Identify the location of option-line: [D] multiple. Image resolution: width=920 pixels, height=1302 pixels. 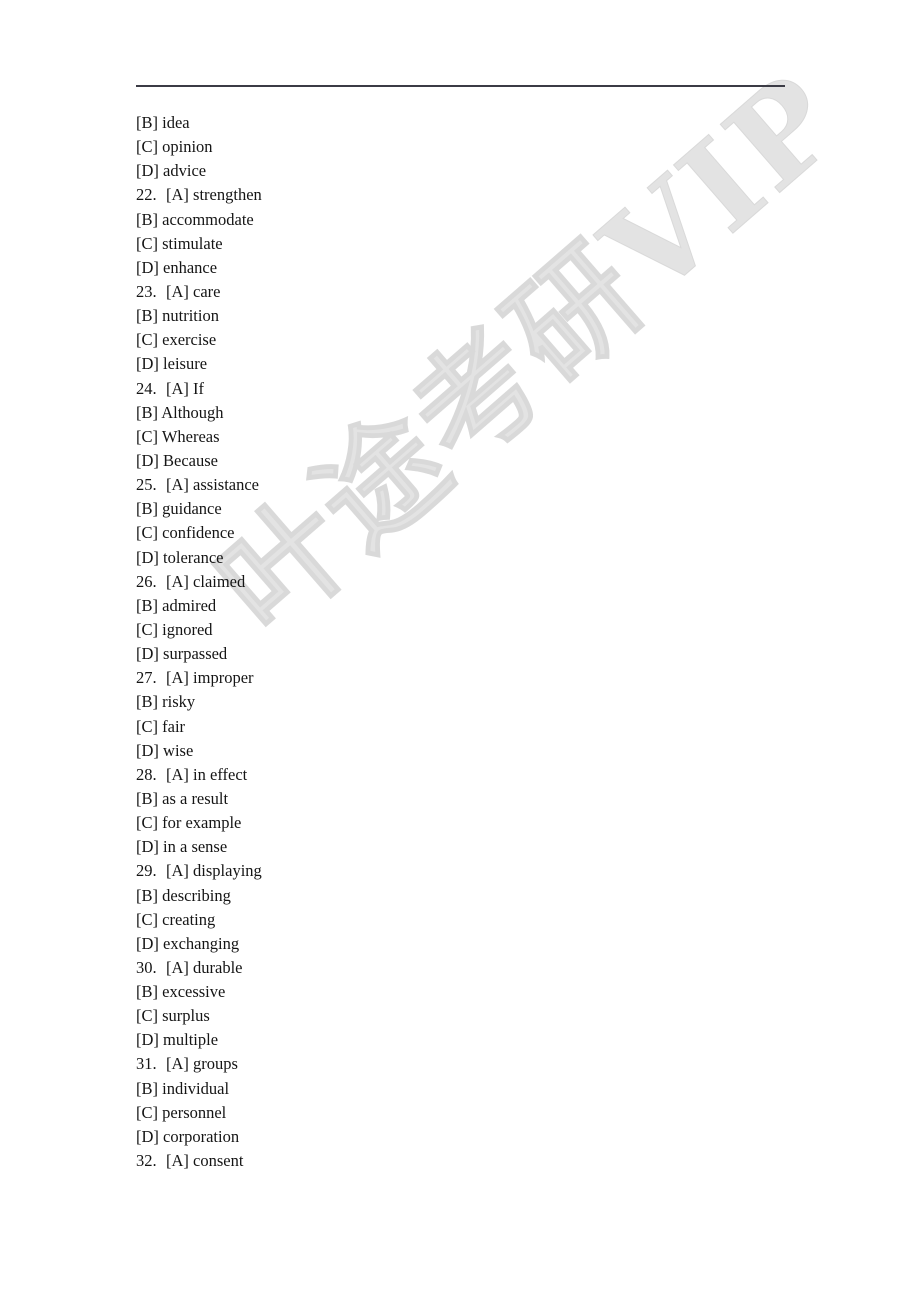
(486, 1040).